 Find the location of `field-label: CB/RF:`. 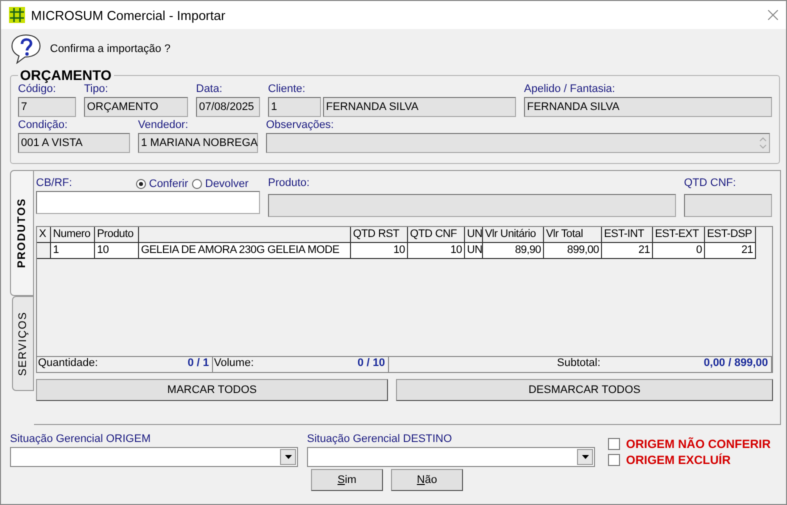

field-label: CB/RF: is located at coordinates (55, 184).